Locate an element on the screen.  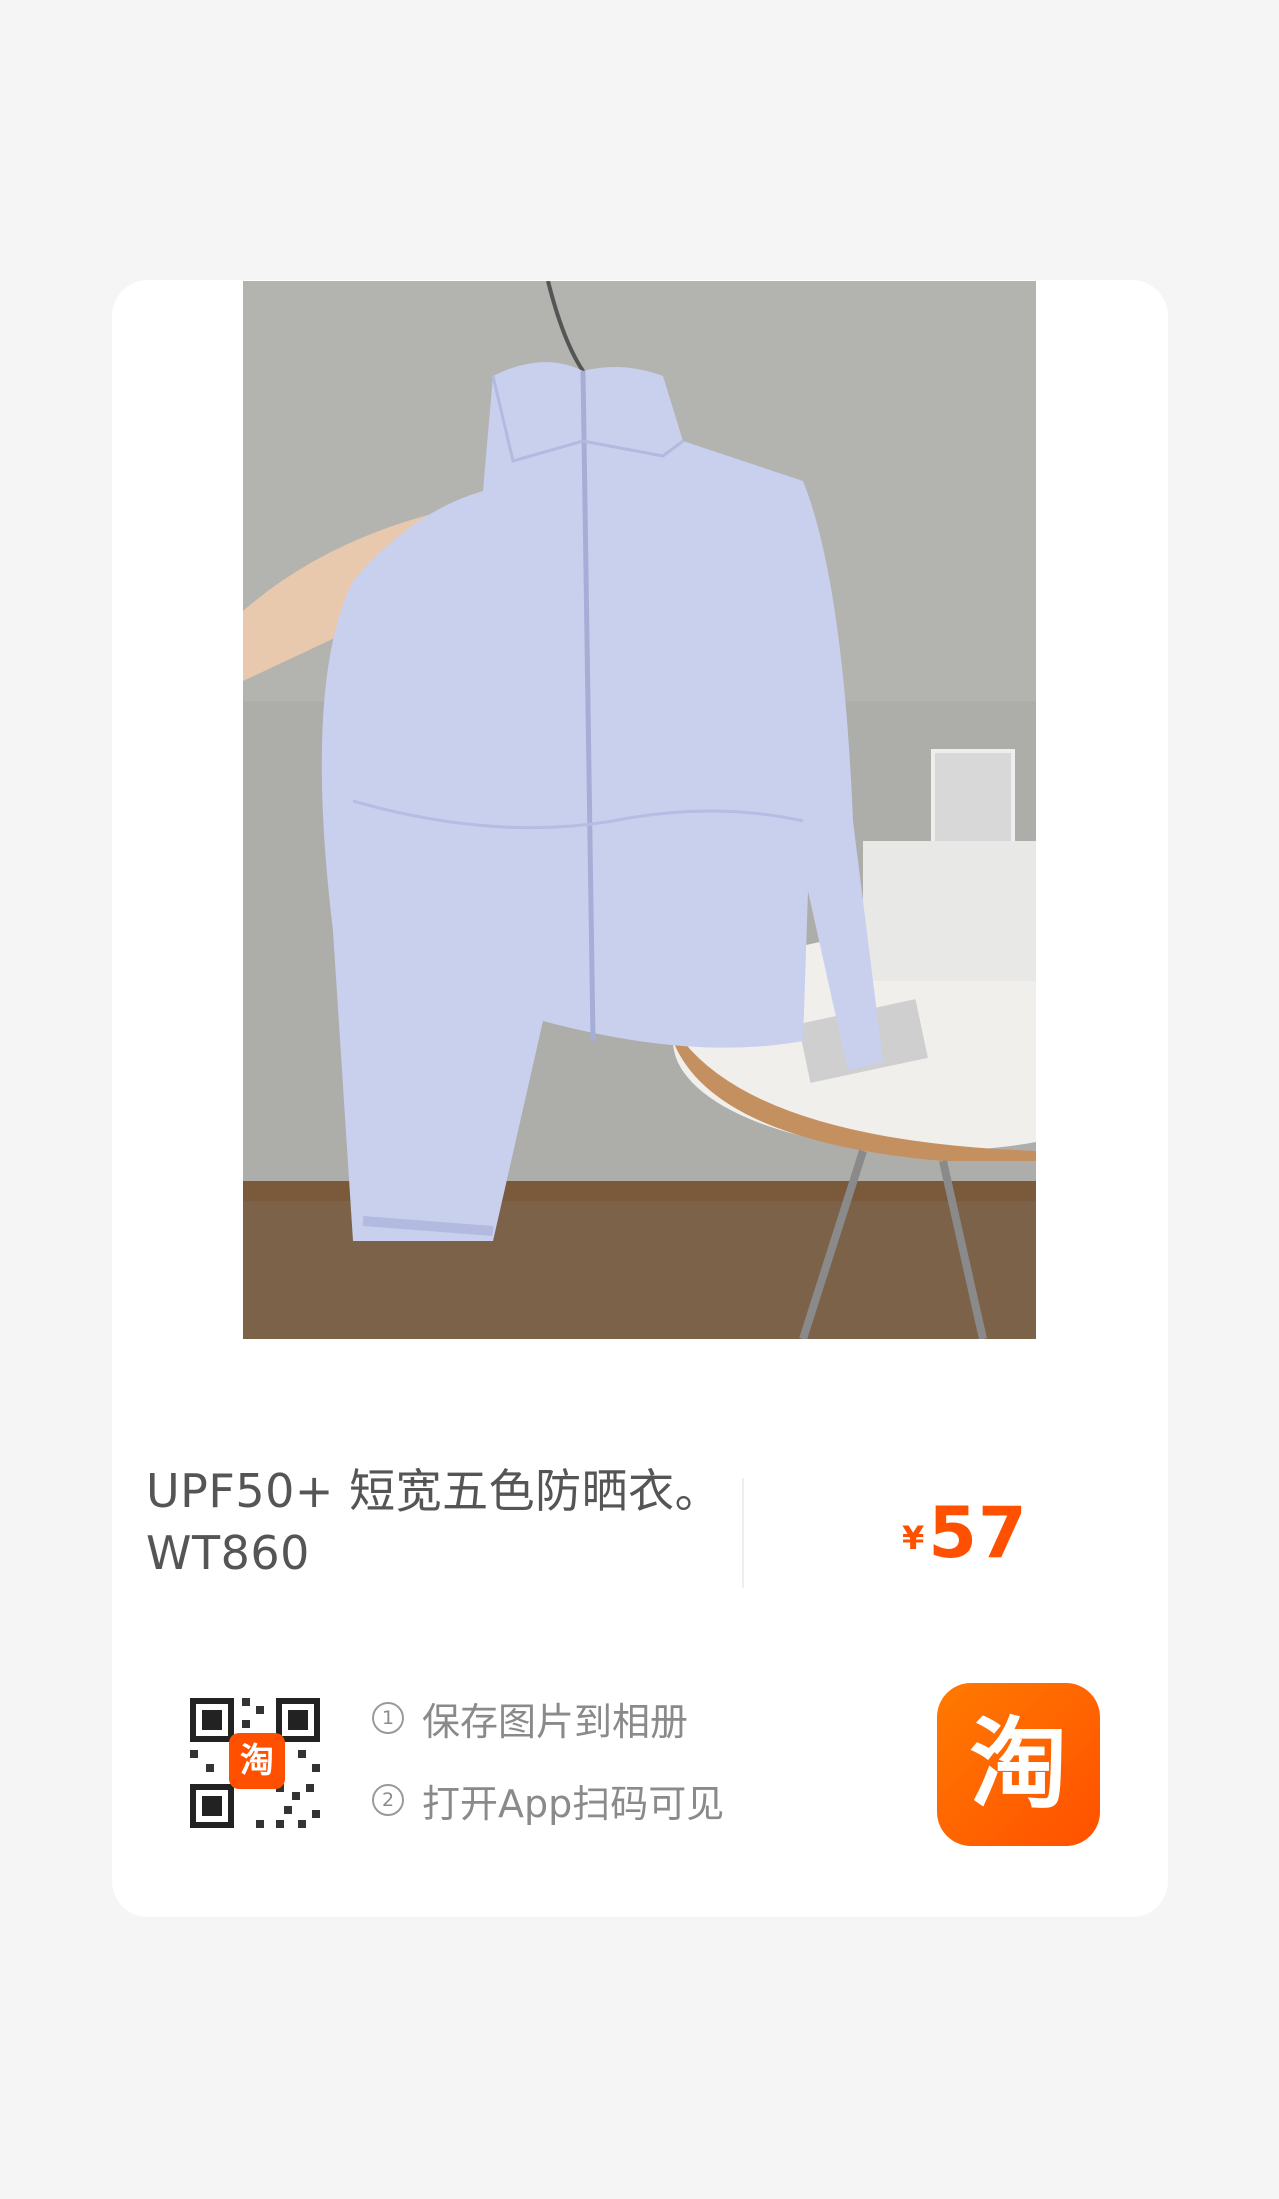
product-title: UPF50+ 短宽五色防晒衣。 WT860 is located at coordinates (441, 1522).